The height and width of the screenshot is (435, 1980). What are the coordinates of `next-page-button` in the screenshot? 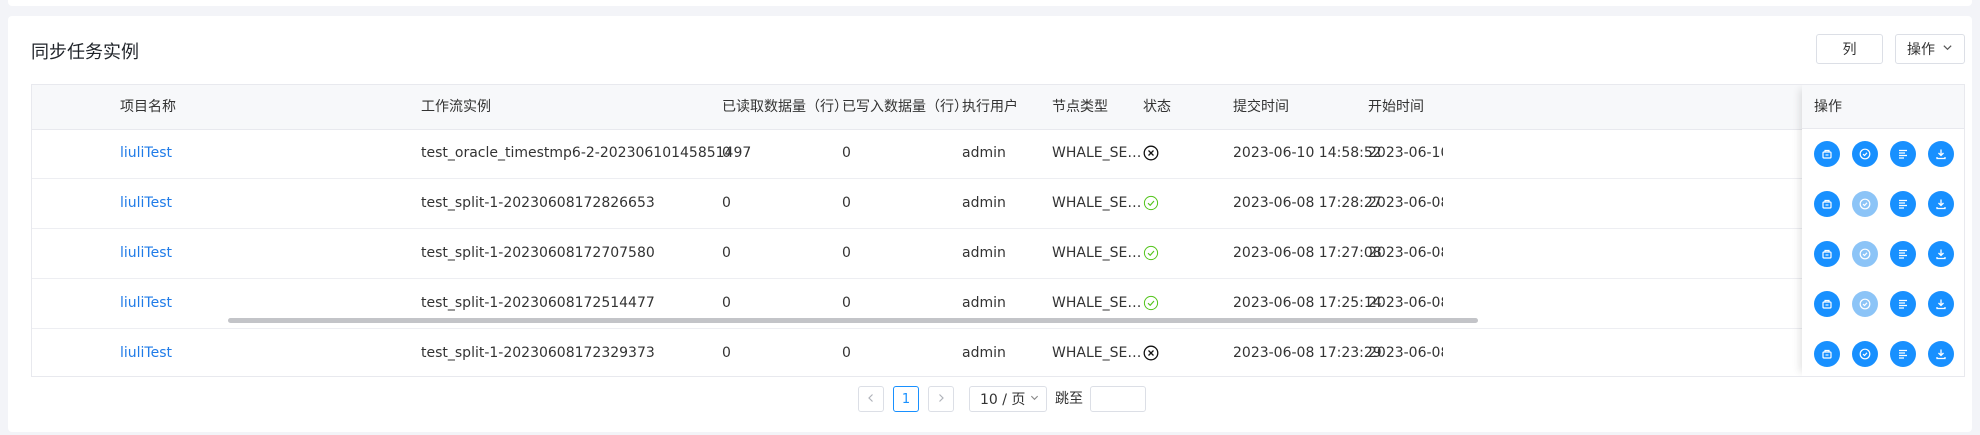 It's located at (941, 399).